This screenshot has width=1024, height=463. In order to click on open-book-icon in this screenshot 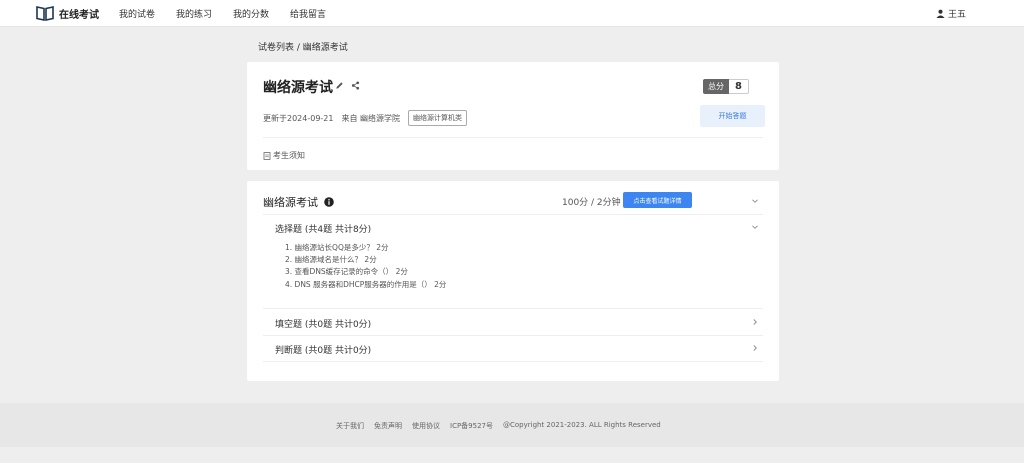, I will do `click(45, 13)`.